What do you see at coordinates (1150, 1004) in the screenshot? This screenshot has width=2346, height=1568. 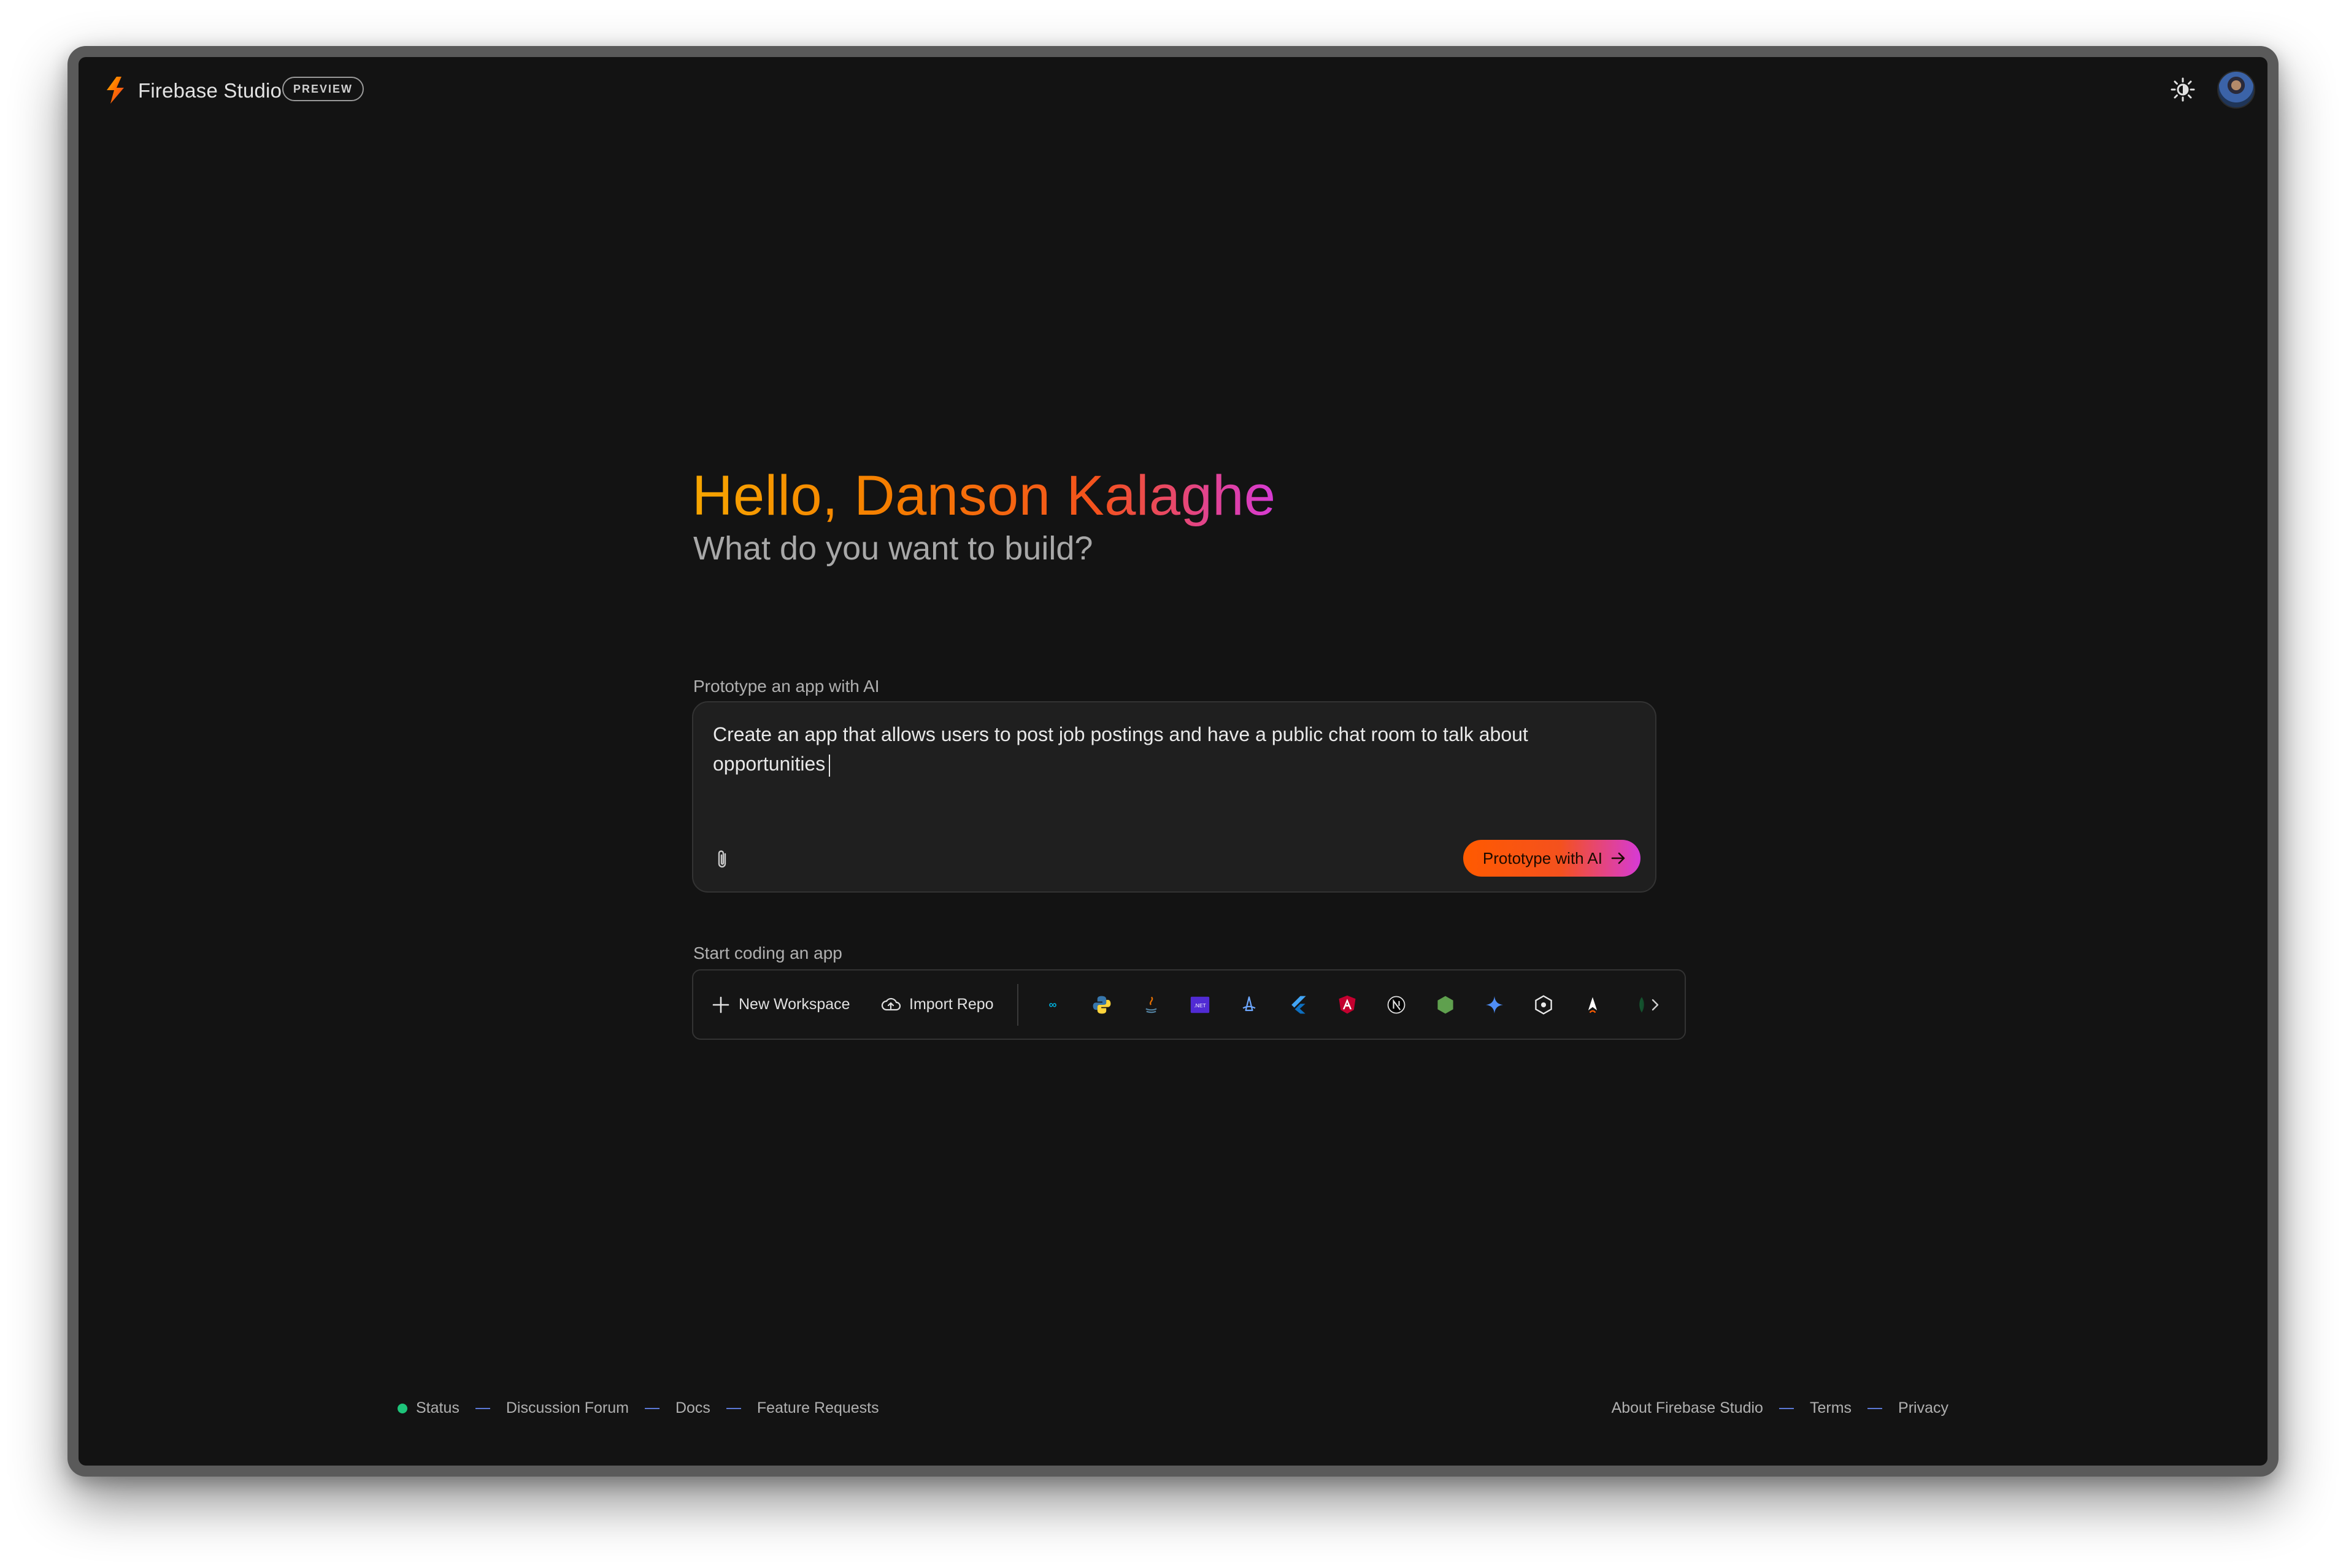 I see `java-icon` at bounding box center [1150, 1004].